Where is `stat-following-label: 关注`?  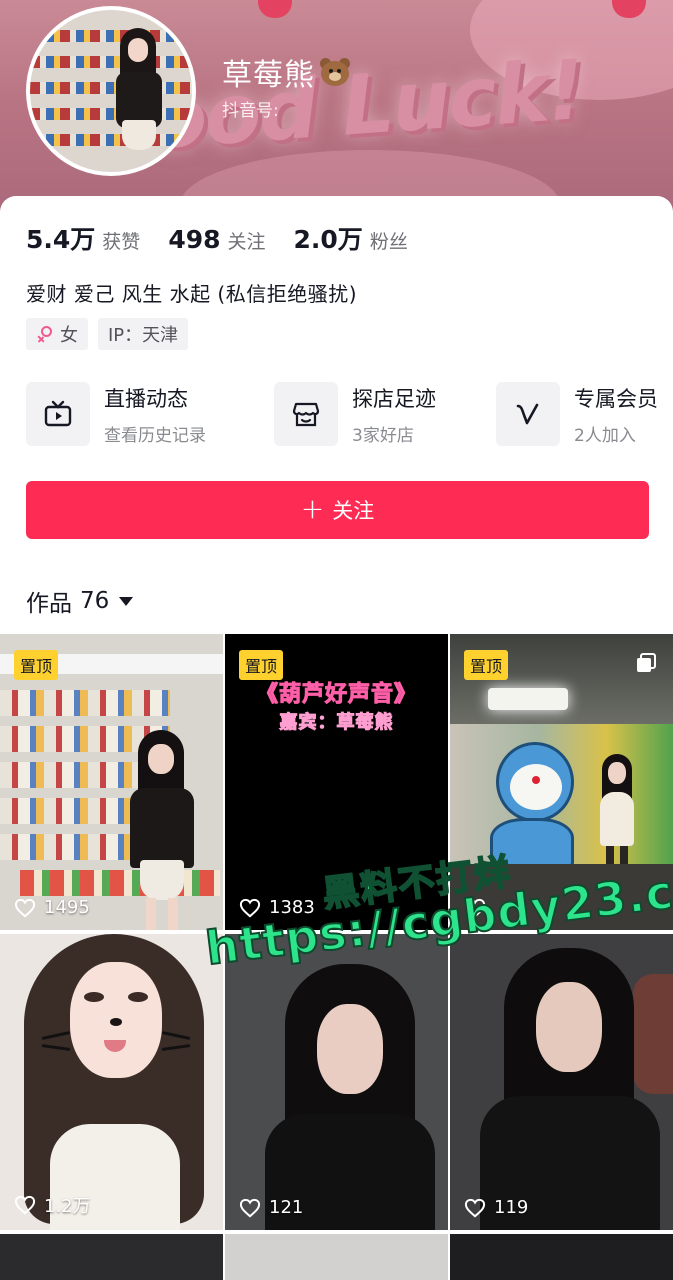 stat-following-label: 关注 is located at coordinates (246, 242).